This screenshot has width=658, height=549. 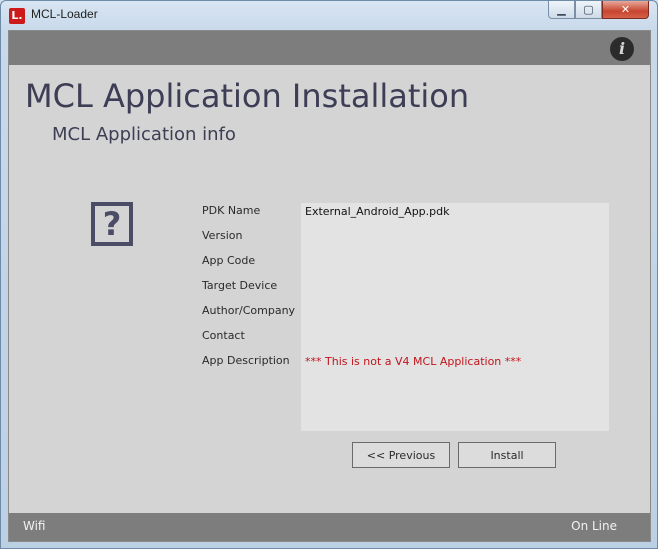 What do you see at coordinates (144, 134) in the screenshot?
I see `page-subtitle: MCL Application info` at bounding box center [144, 134].